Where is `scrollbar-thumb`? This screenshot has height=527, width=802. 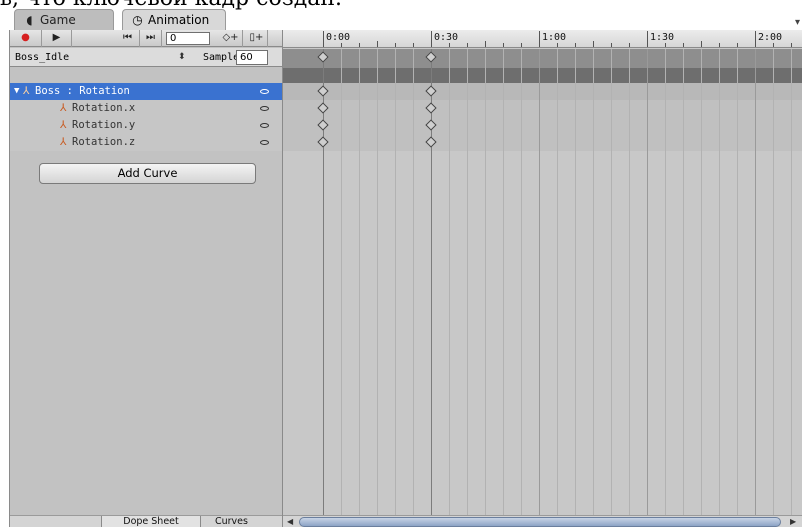 scrollbar-thumb is located at coordinates (540, 522).